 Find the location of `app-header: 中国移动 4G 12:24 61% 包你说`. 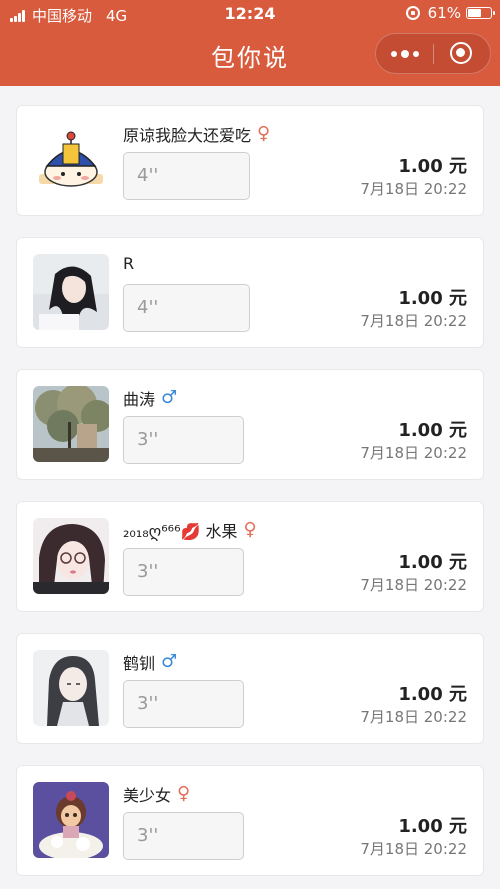

app-header: 中国移动 4G 12:24 61% 包你说 is located at coordinates (250, 43).